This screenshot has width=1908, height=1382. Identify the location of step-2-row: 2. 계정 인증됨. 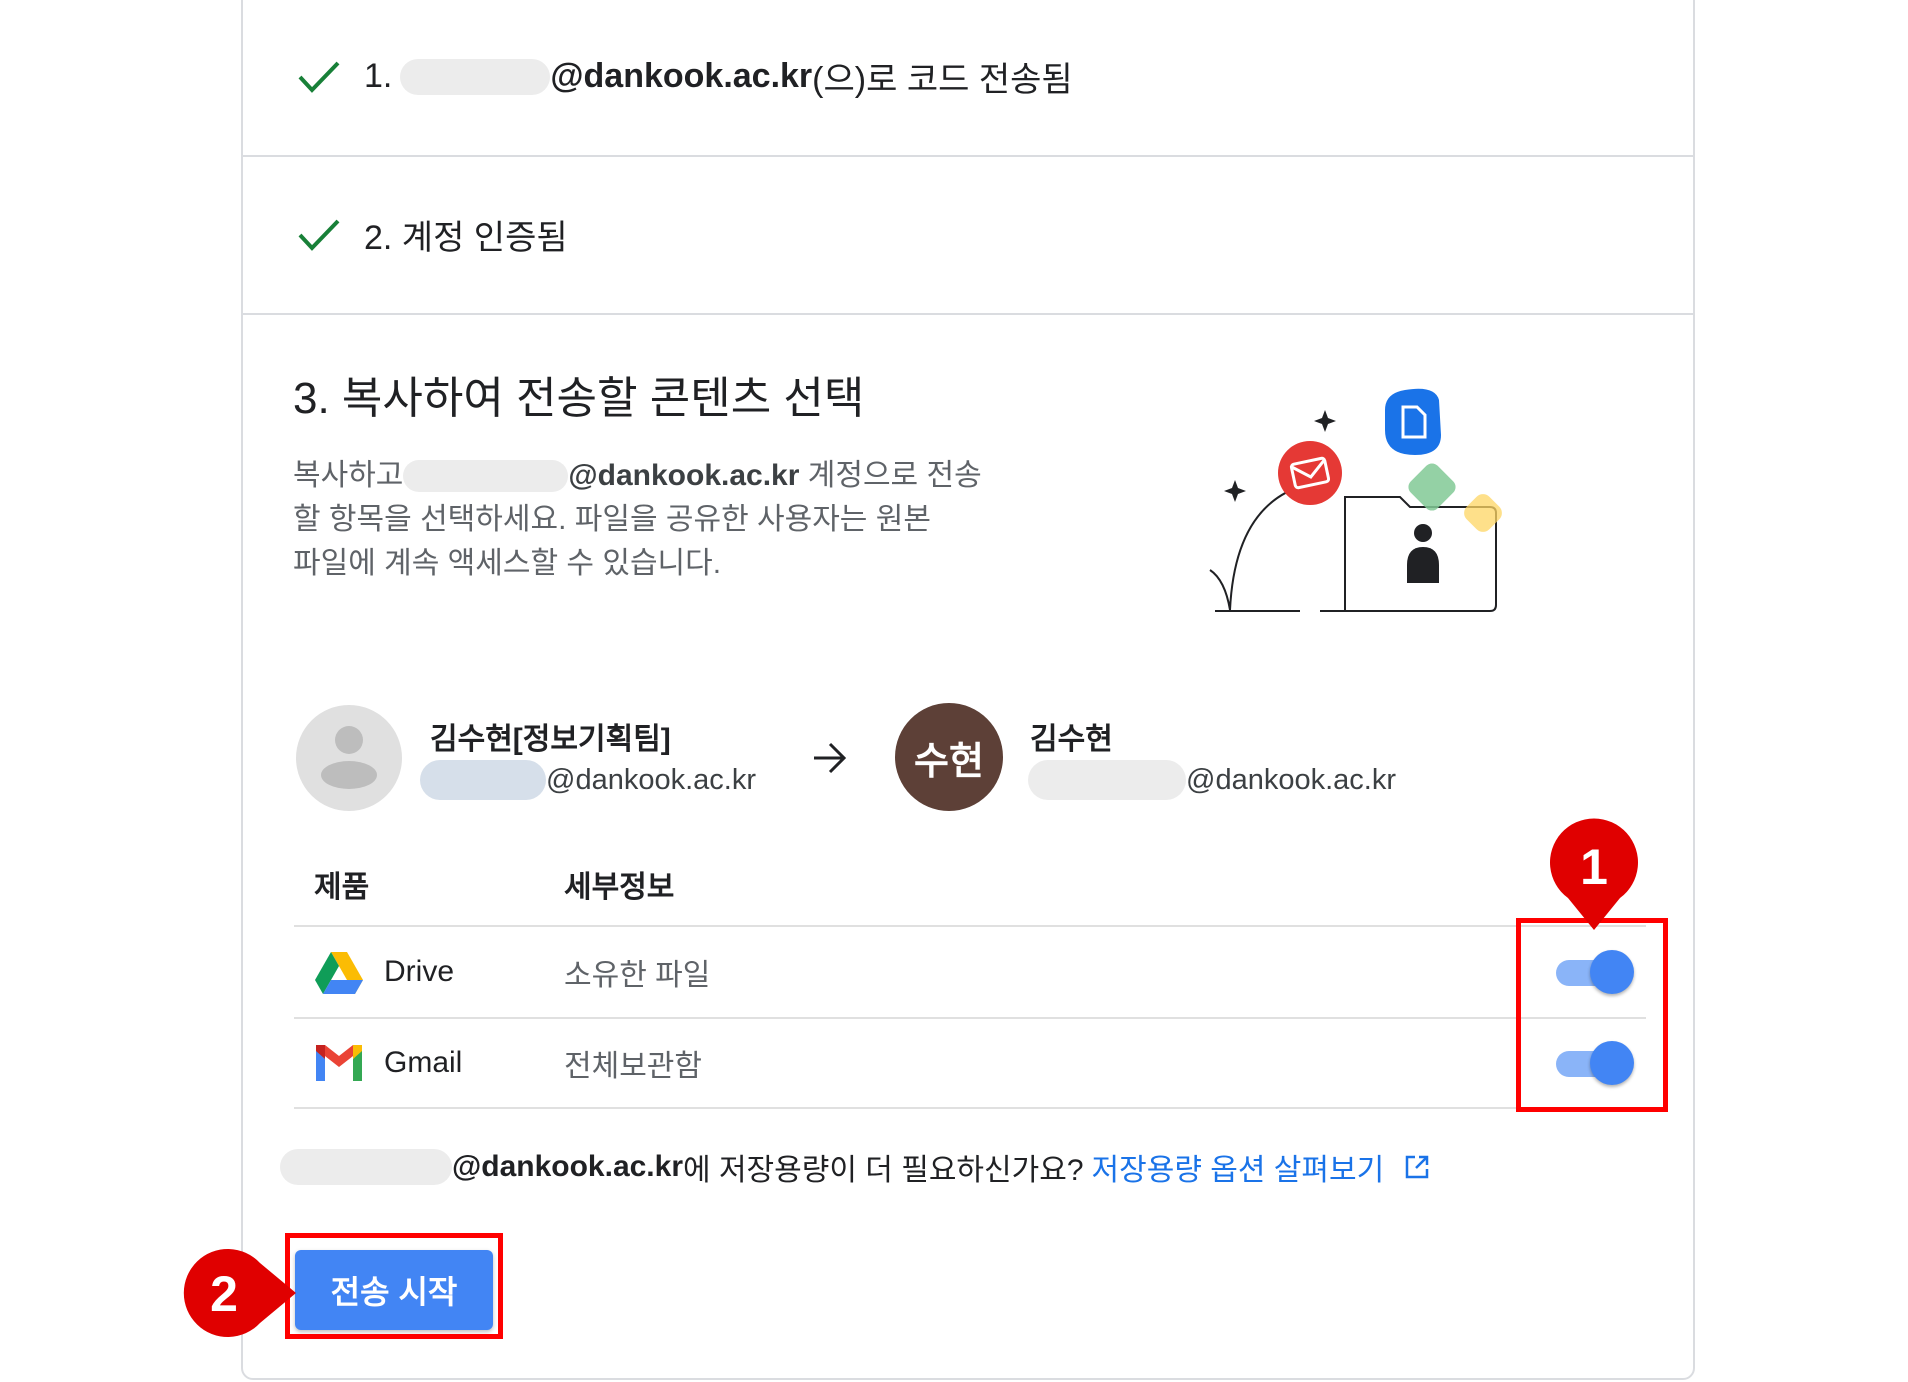
(432, 234).